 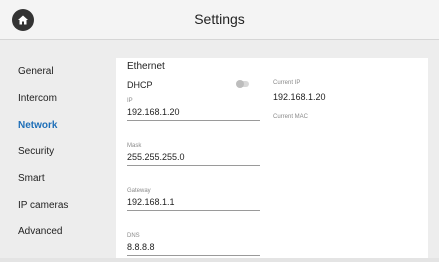 I want to click on sidebar-item-ip-cameras: IP cameras, so click(x=43, y=205).